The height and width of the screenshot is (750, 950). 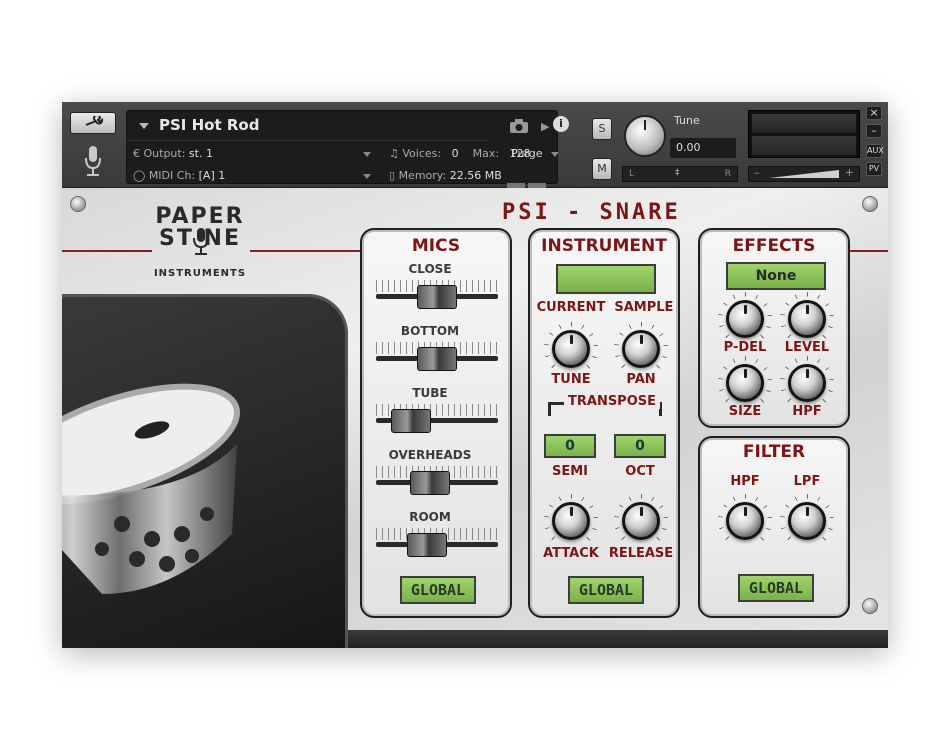 What do you see at coordinates (874, 113) in the screenshot?
I see `close-button: ×` at bounding box center [874, 113].